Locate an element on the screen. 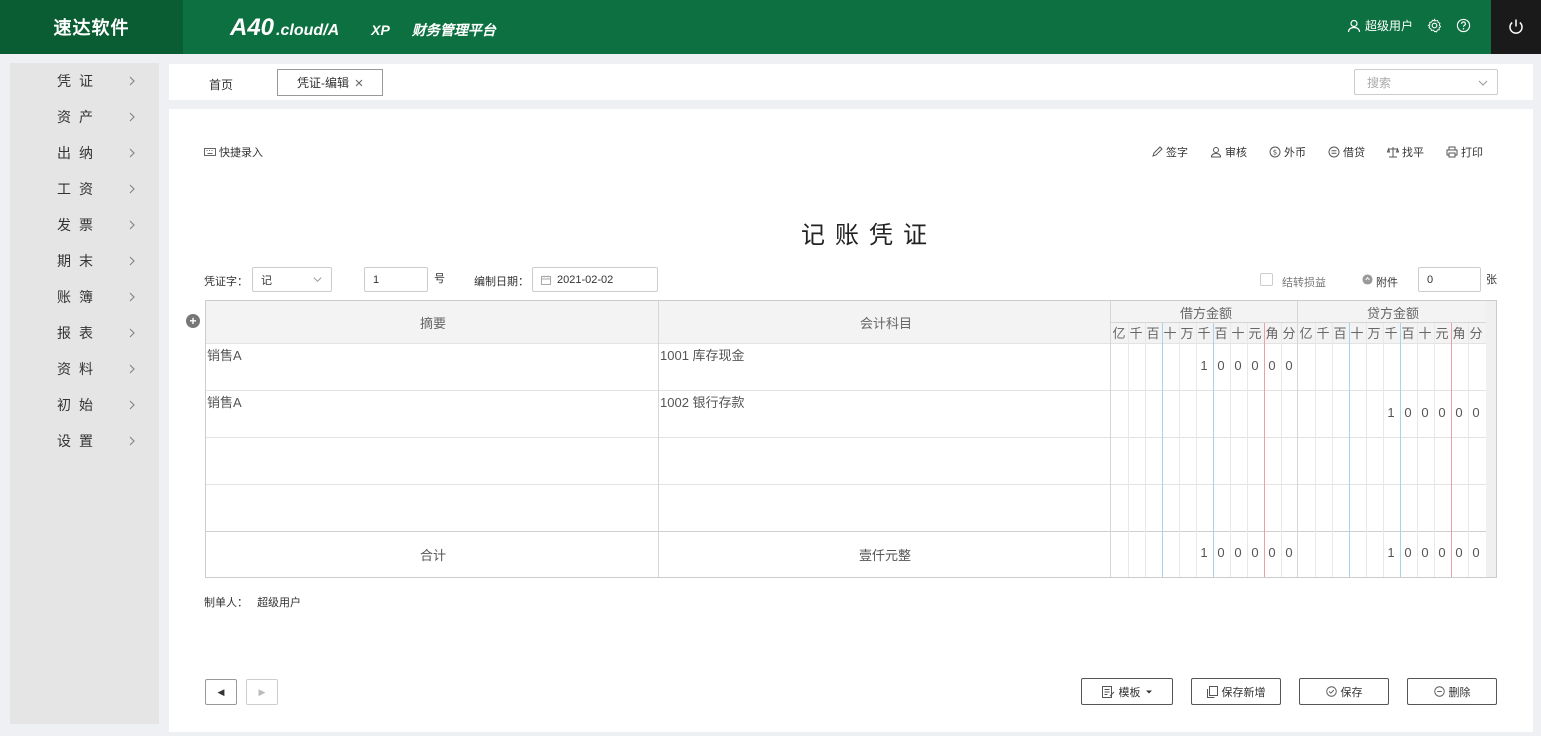  print-button: 打印 is located at coordinates (1464, 152).